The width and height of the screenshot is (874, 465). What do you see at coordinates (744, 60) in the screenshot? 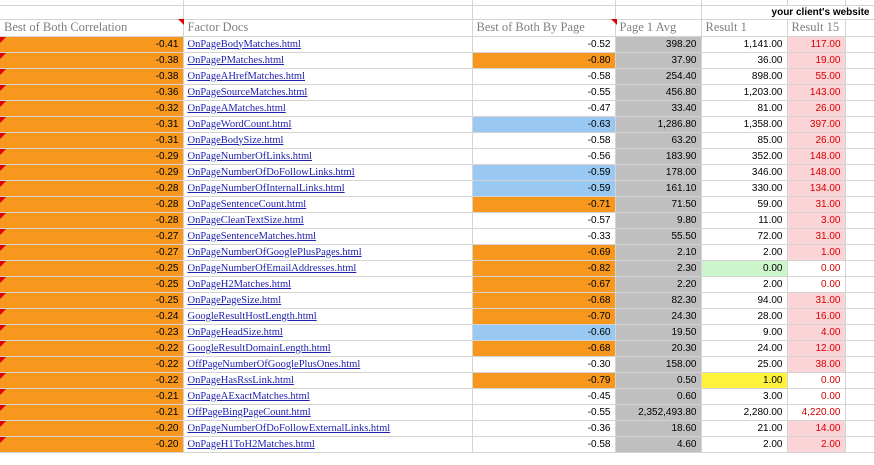
I see `result-1-cell: 36.00` at bounding box center [744, 60].